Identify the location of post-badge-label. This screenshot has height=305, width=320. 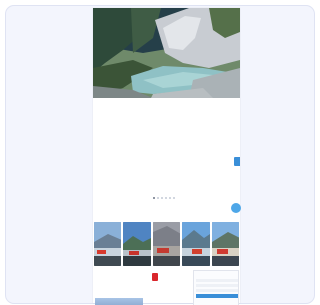
(171, 277).